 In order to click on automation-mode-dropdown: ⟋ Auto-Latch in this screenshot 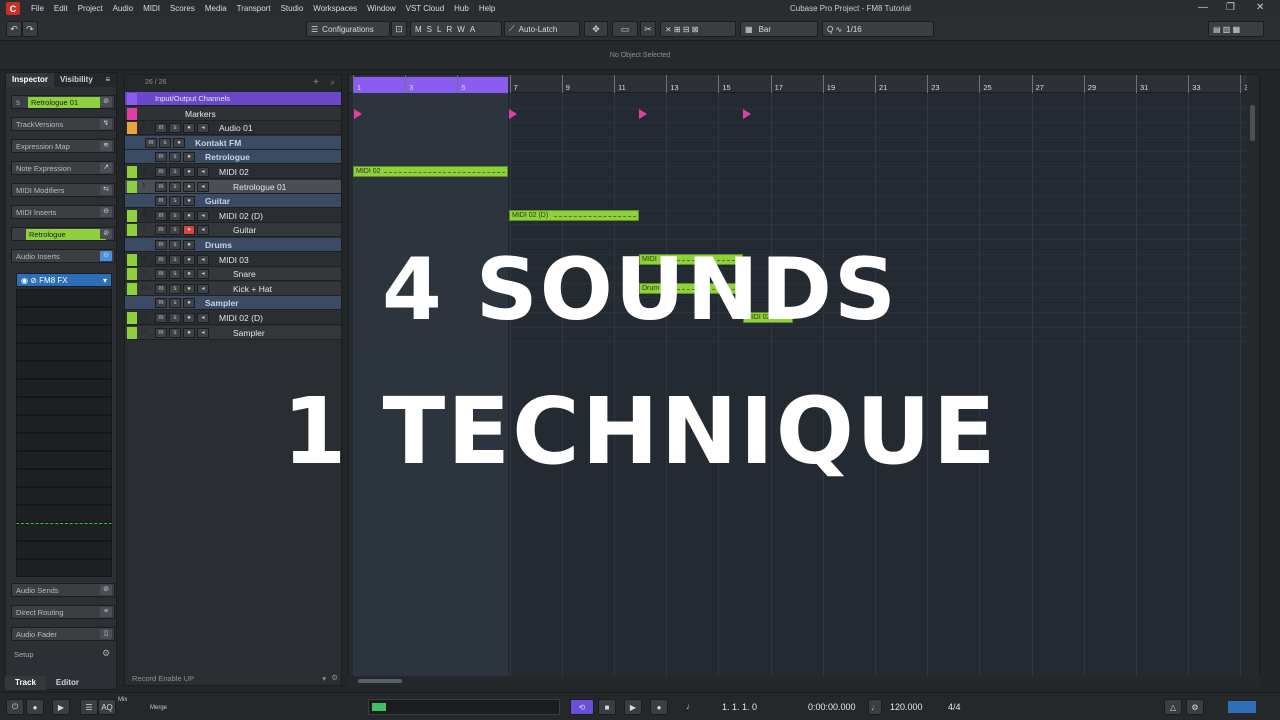, I will do `click(542, 29)`.